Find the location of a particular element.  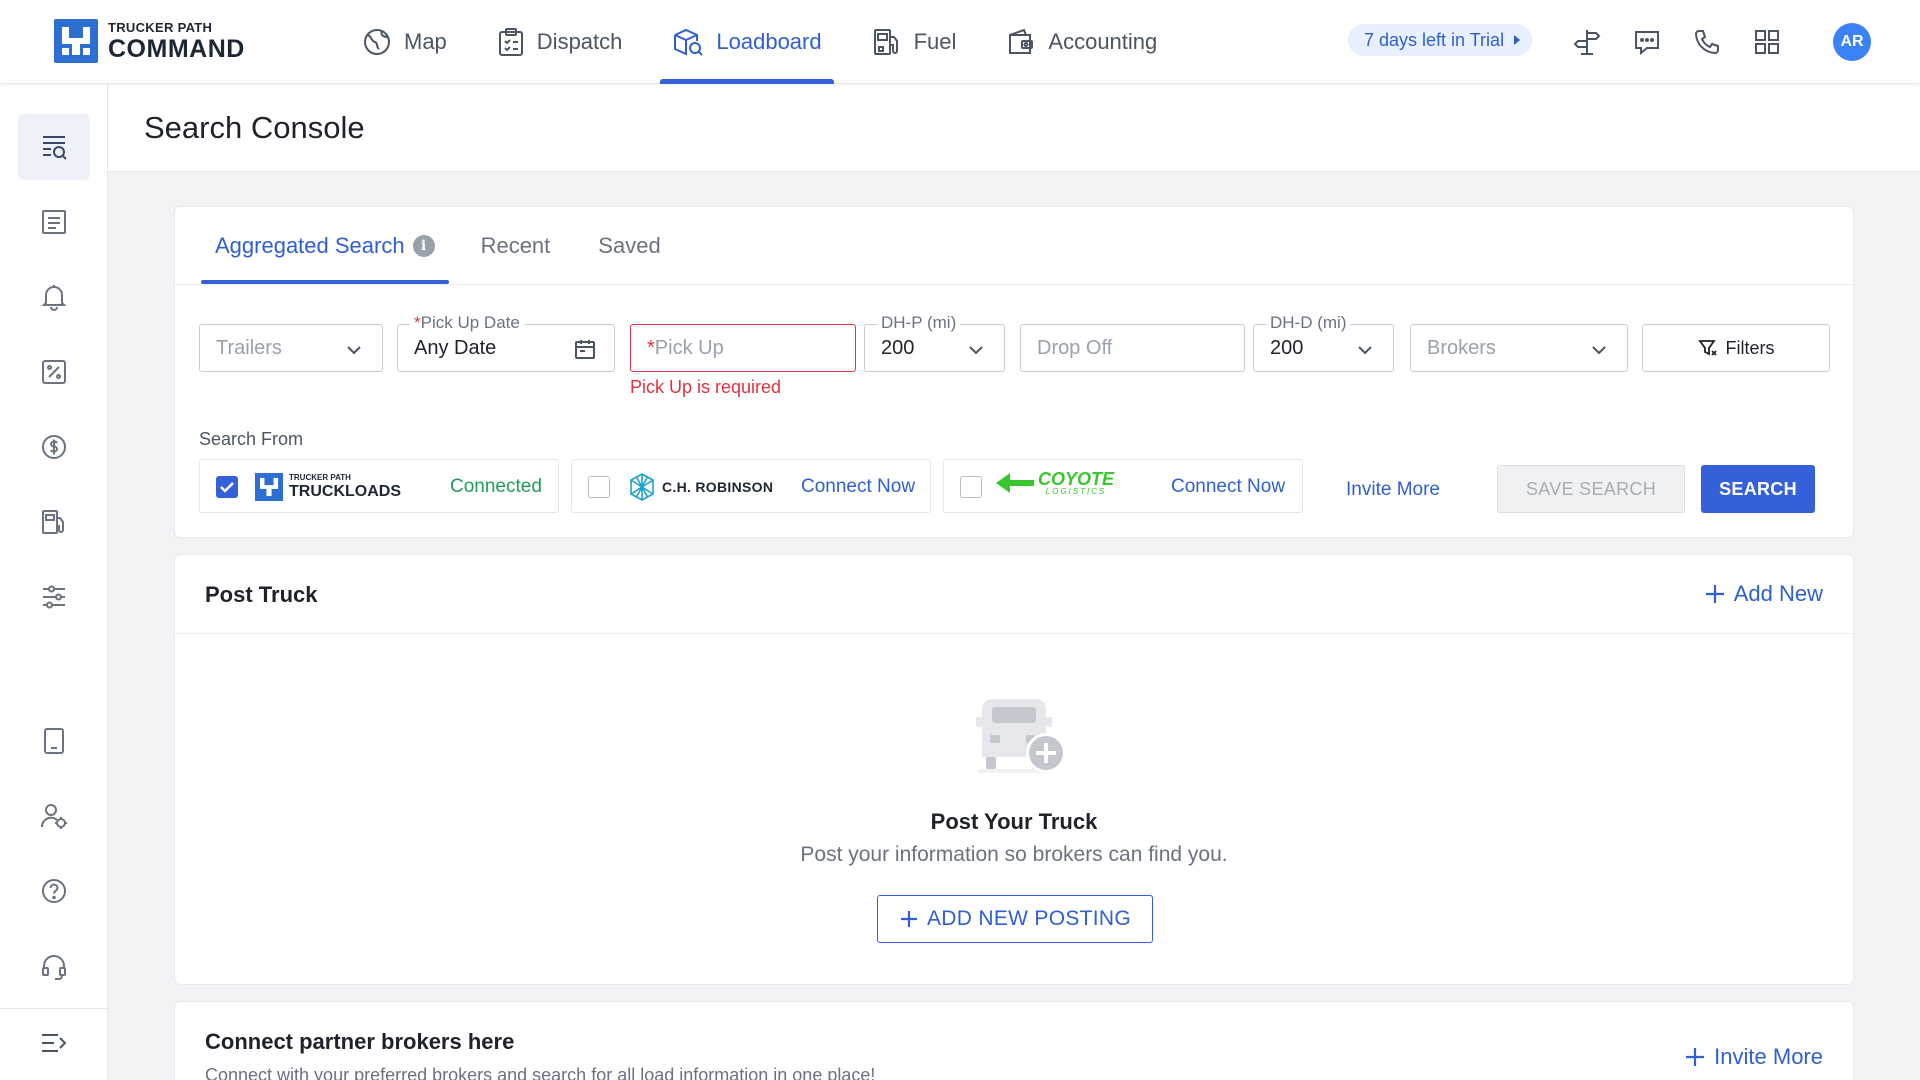

nav-loadboard: Loadboard is located at coordinates (747, 42).